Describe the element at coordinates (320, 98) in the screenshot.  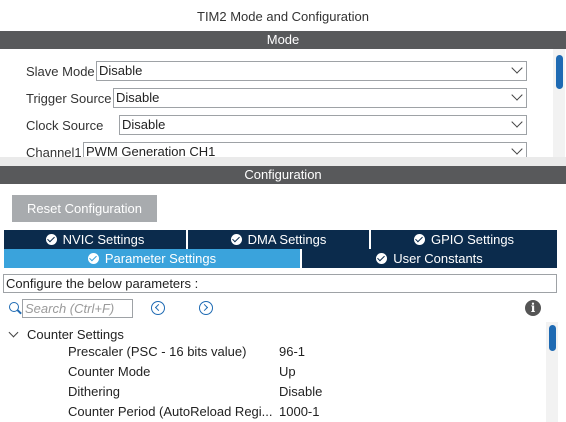
I see `trigger-source-select: Disable` at that location.